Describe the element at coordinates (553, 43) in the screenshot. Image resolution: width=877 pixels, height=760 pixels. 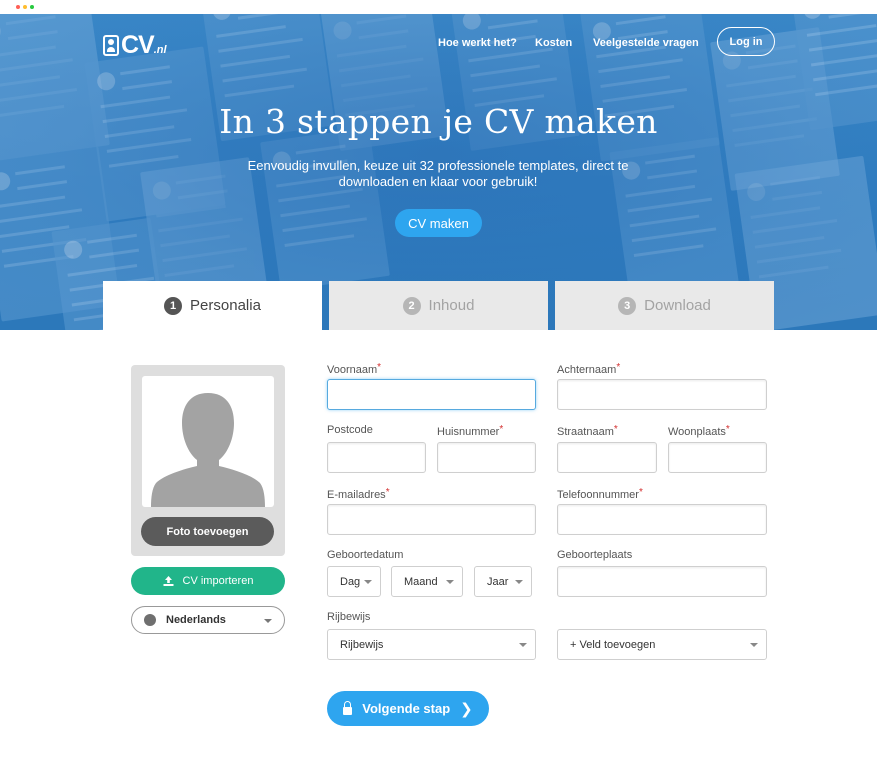
I see `nav-costs: Kosten` at that location.